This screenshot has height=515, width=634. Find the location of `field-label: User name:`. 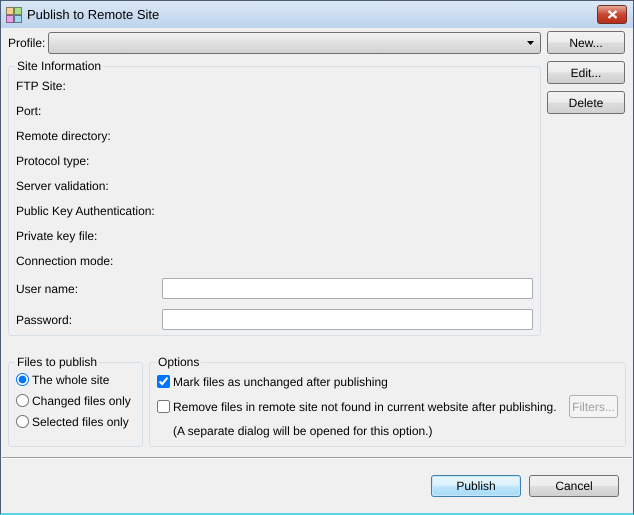

field-label: User name: is located at coordinates (48, 289).